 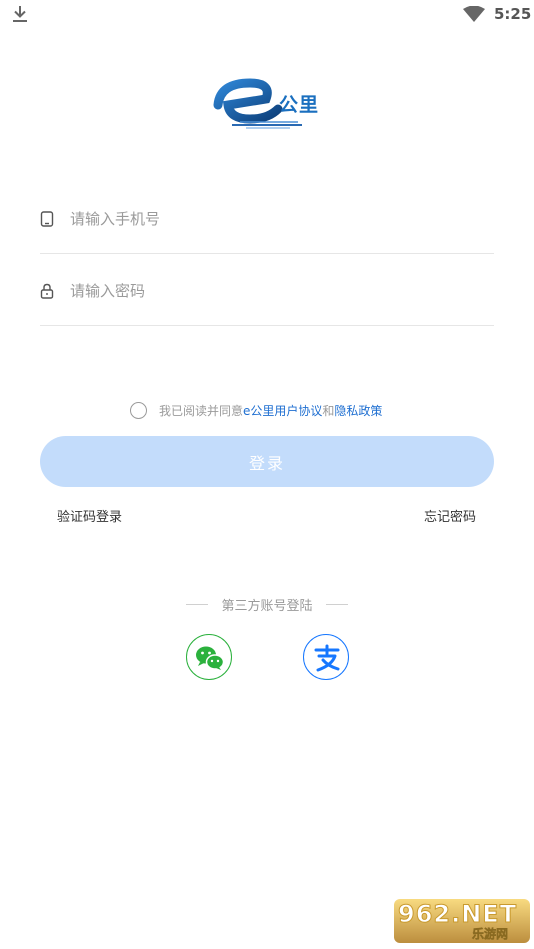 What do you see at coordinates (201, 410) in the screenshot?
I see `agreement-prefix: 我已阅读并同意` at bounding box center [201, 410].